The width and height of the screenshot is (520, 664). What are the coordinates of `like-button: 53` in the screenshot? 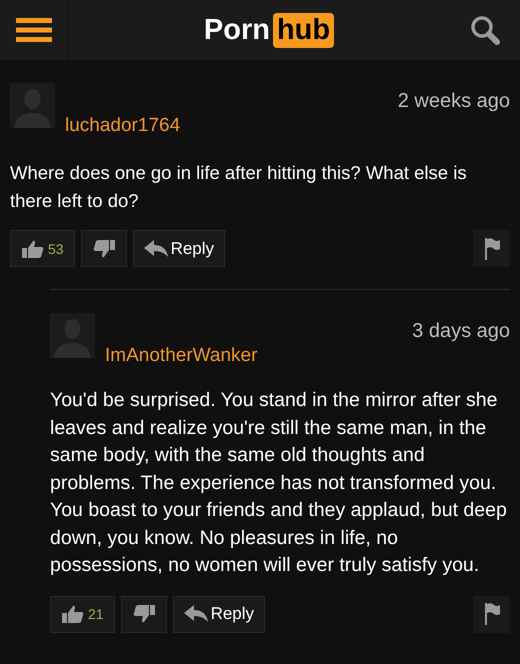 It's located at (42, 248).